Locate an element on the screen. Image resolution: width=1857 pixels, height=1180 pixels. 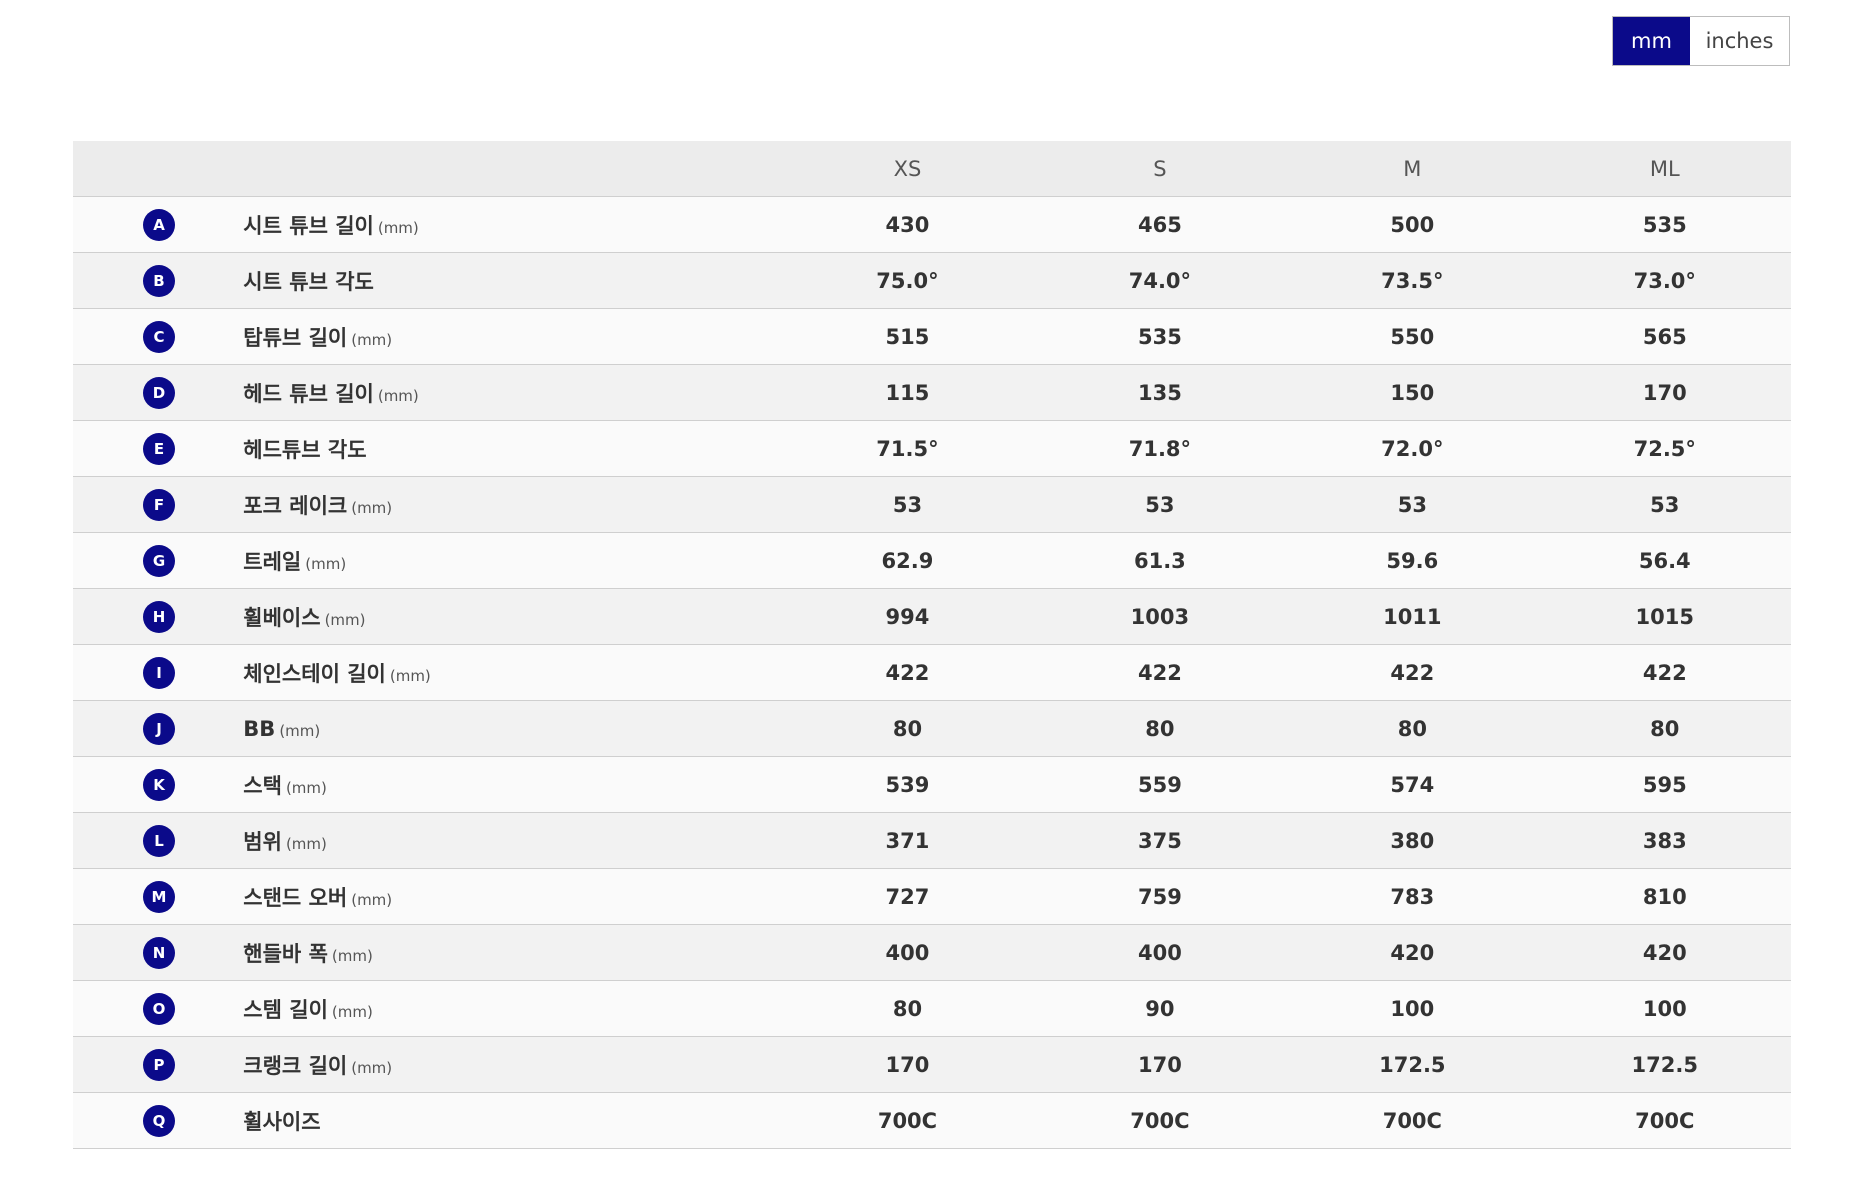
table-row: K 스택 (mm) 539 559 574 595 is located at coordinates (932, 784).